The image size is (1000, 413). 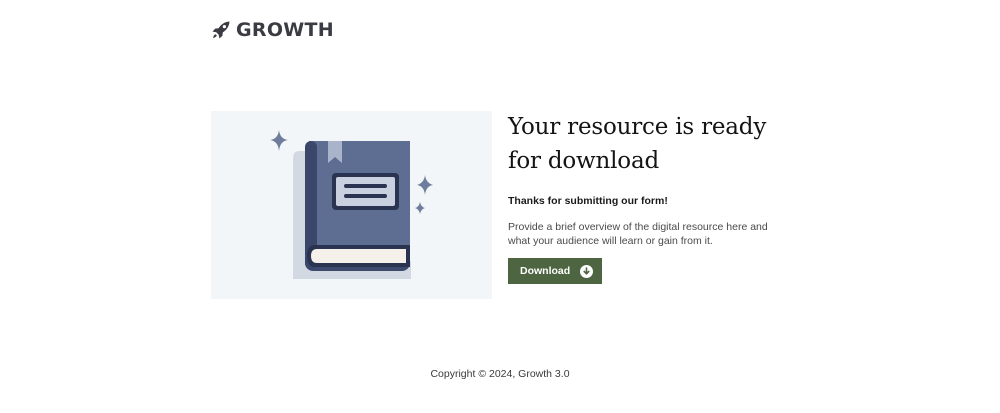 I want to click on footer-copyright: Copyright © 2024, Growth 3.0, so click(x=500, y=374).